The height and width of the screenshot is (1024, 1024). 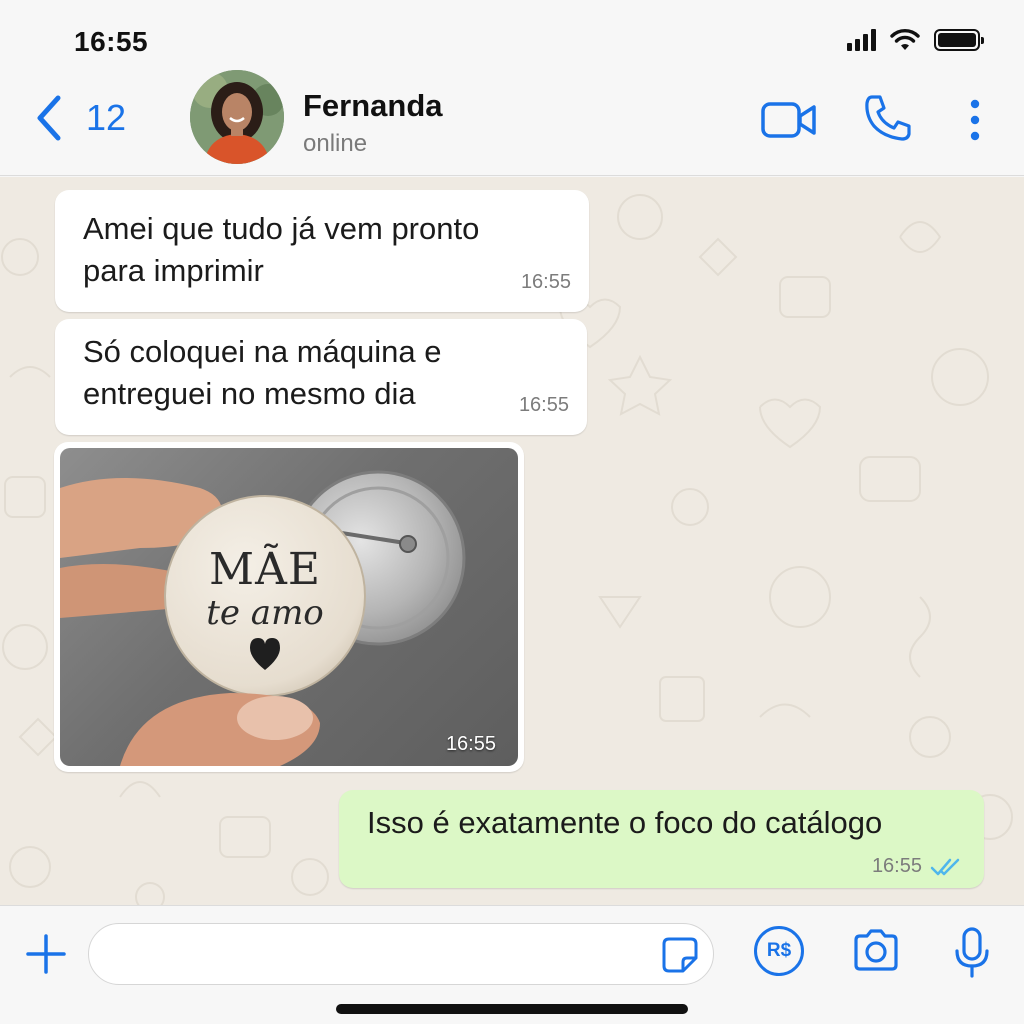 What do you see at coordinates (46, 954) in the screenshot?
I see `plus-icon` at bounding box center [46, 954].